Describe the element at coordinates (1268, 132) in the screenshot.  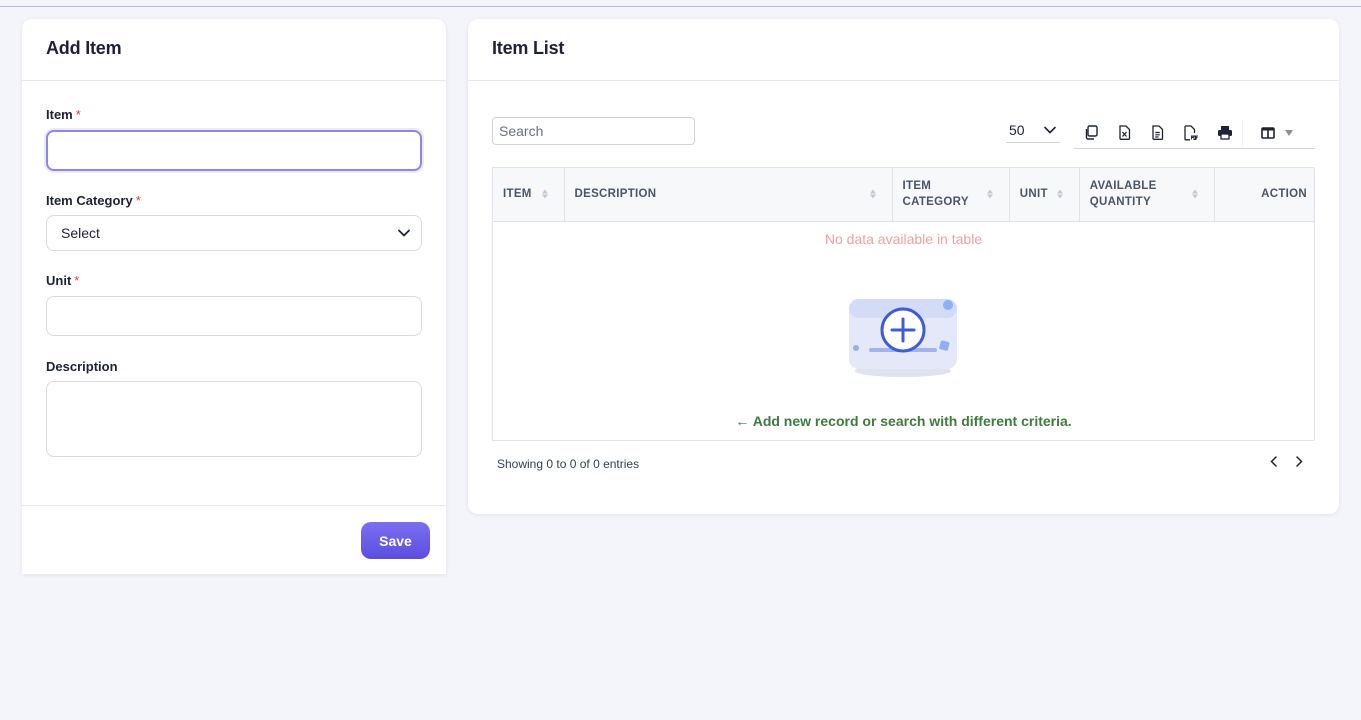
I see `columns-icon` at that location.